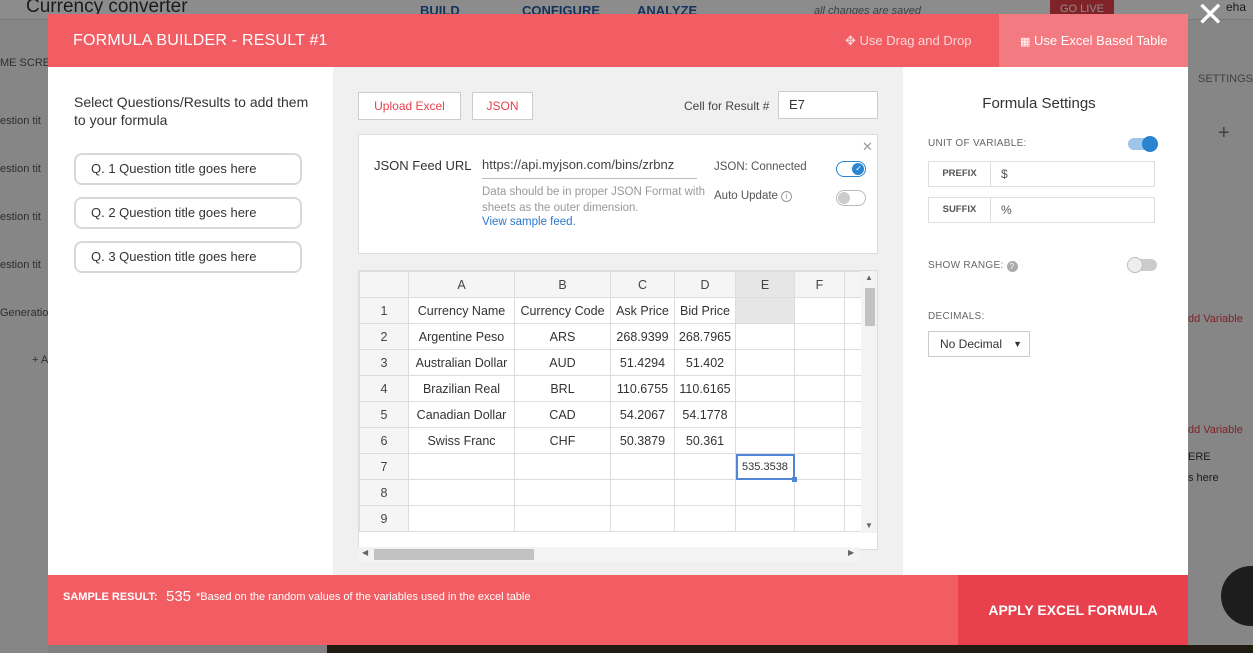 This screenshot has height=653, width=1253. I want to click on table-cell: Brazilian Real, so click(461, 388).